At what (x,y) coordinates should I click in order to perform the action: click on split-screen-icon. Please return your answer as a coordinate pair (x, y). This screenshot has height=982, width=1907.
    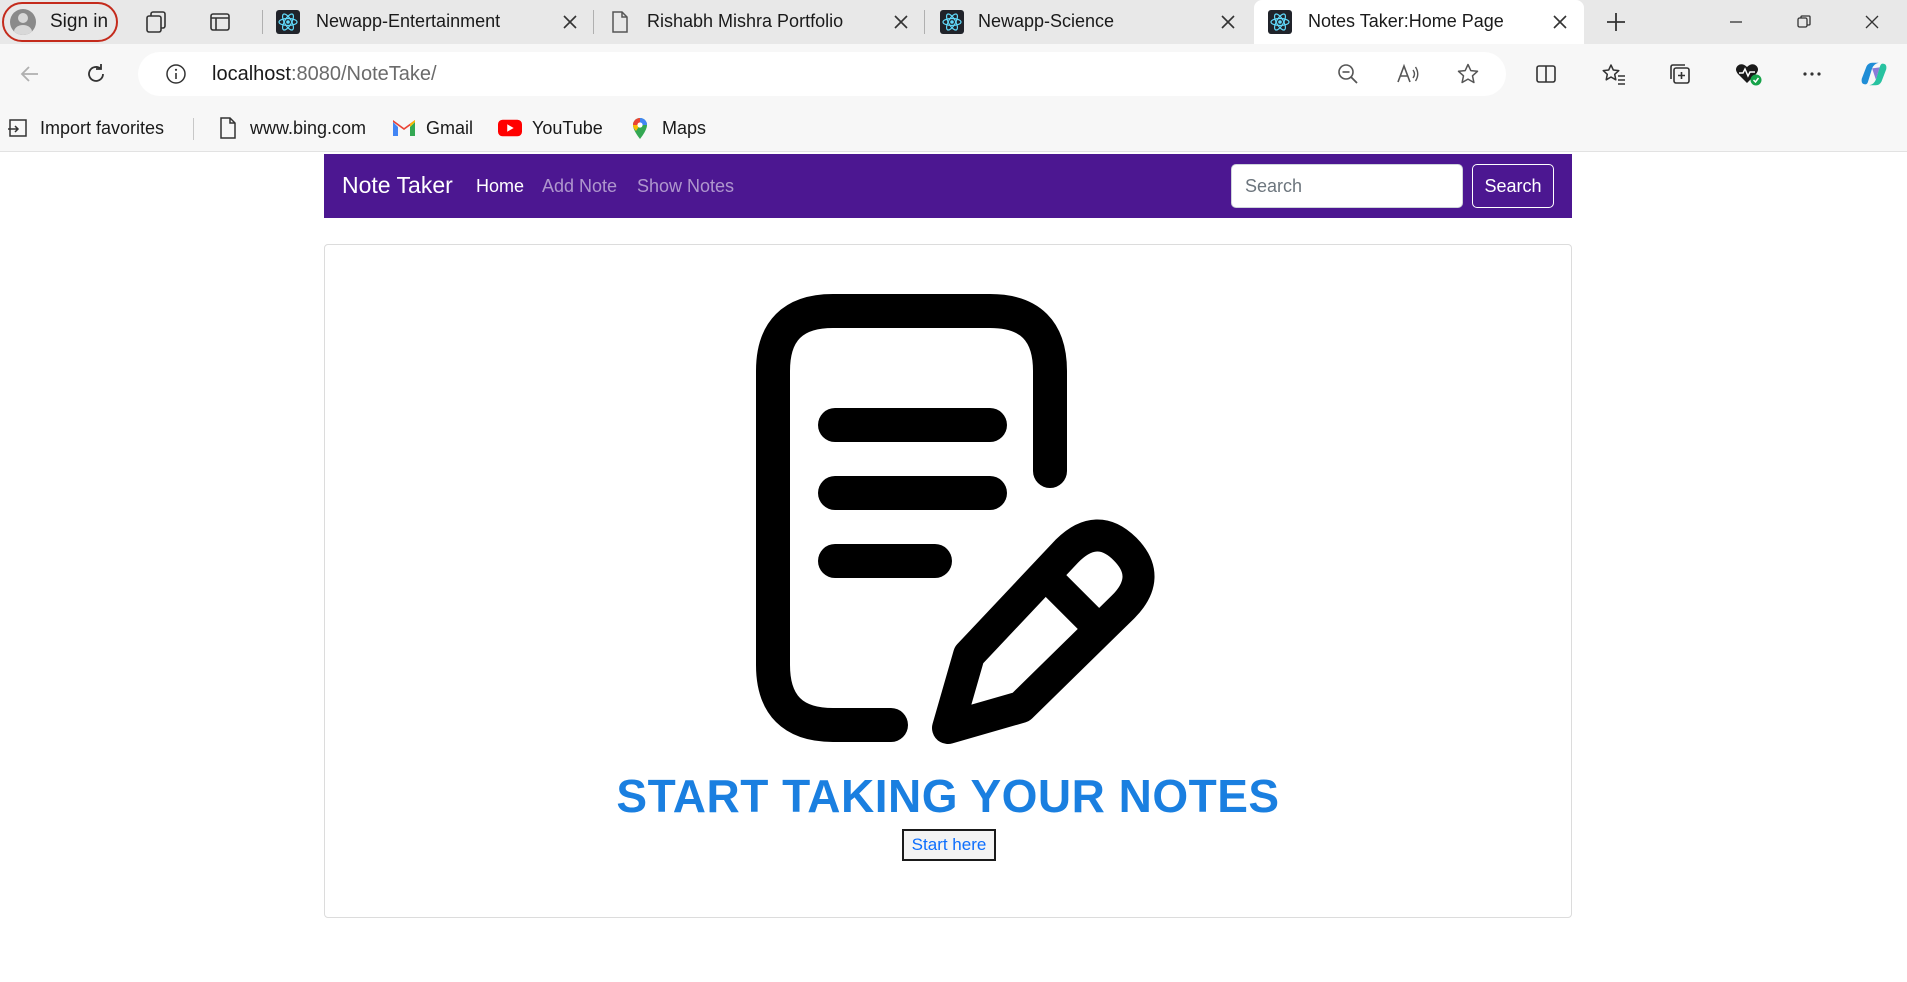
    Looking at the image, I should click on (1546, 74).